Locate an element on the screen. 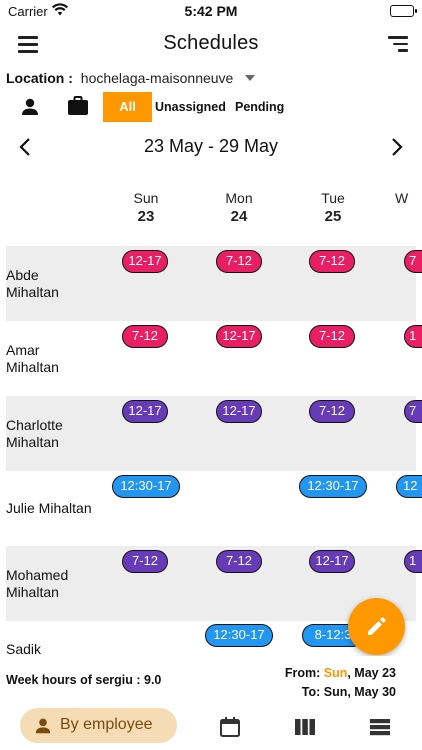  battery-icon is located at coordinates (403, 11).